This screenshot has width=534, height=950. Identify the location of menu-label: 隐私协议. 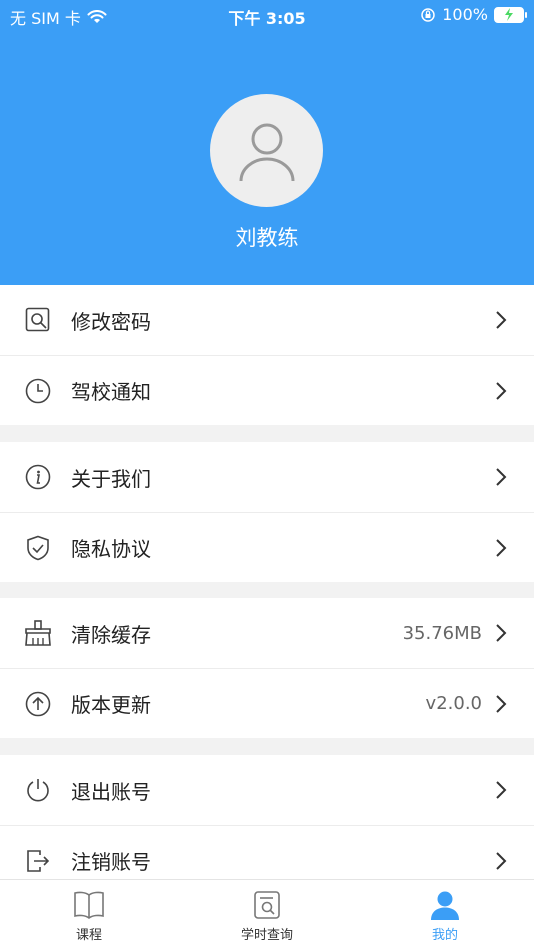
(111, 549).